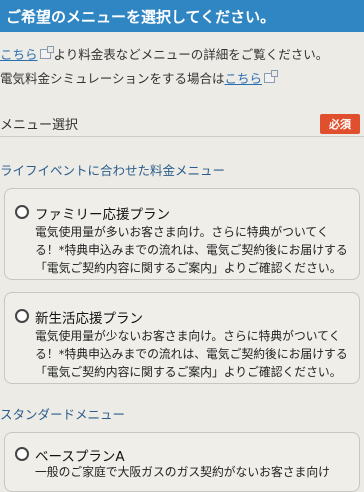 Image resolution: width=364 pixels, height=492 pixels. I want to click on plan-option-base-a: ベースプランA 一般のご家庭で大阪ガスのガス契約がないお客さま向け, so click(182, 462).